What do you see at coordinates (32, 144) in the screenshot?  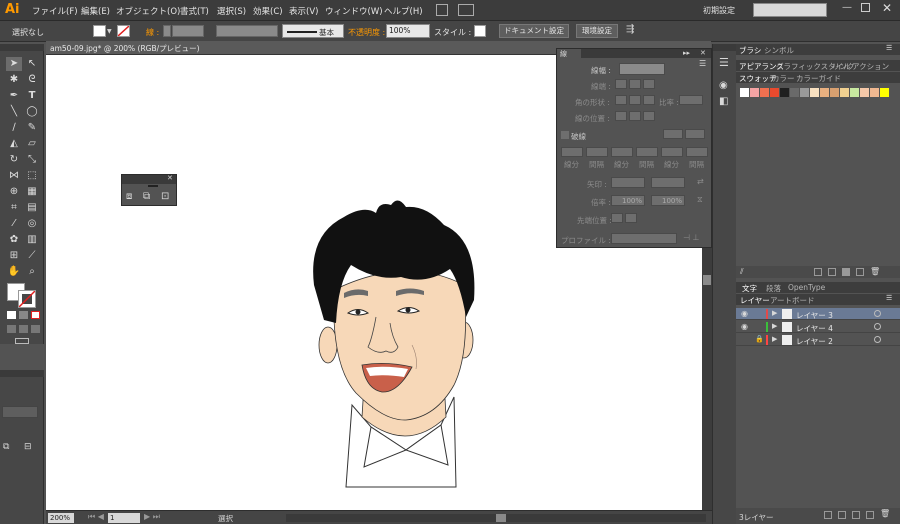 I see `eraser-tool-icon: ▱` at bounding box center [32, 144].